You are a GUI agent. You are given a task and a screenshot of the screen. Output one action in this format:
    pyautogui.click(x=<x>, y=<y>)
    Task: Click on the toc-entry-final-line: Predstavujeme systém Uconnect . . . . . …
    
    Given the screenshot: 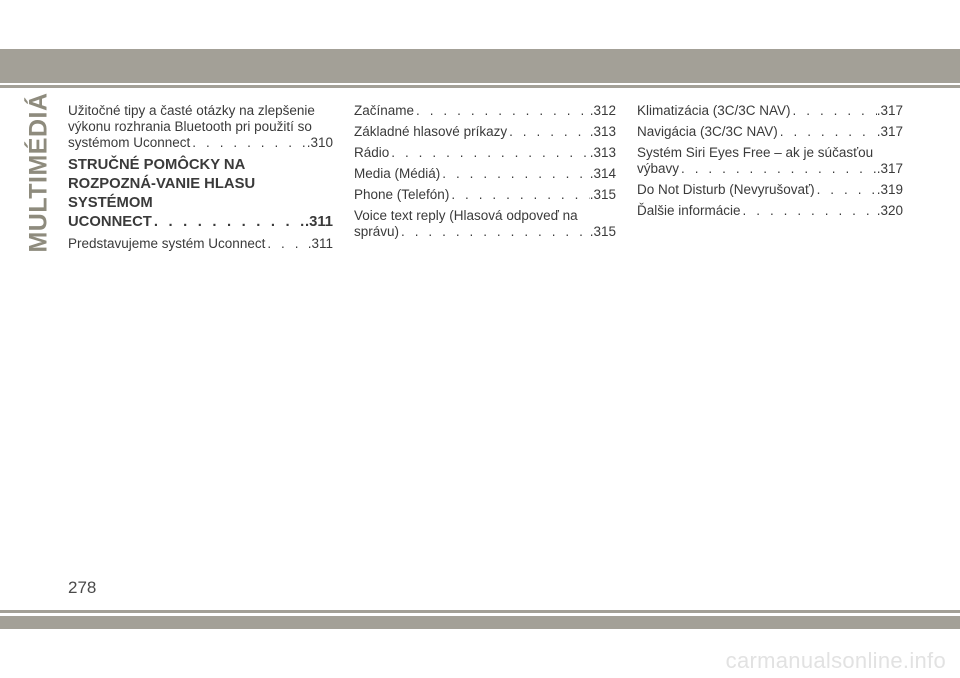 What is the action you would take?
    pyautogui.click(x=200, y=244)
    